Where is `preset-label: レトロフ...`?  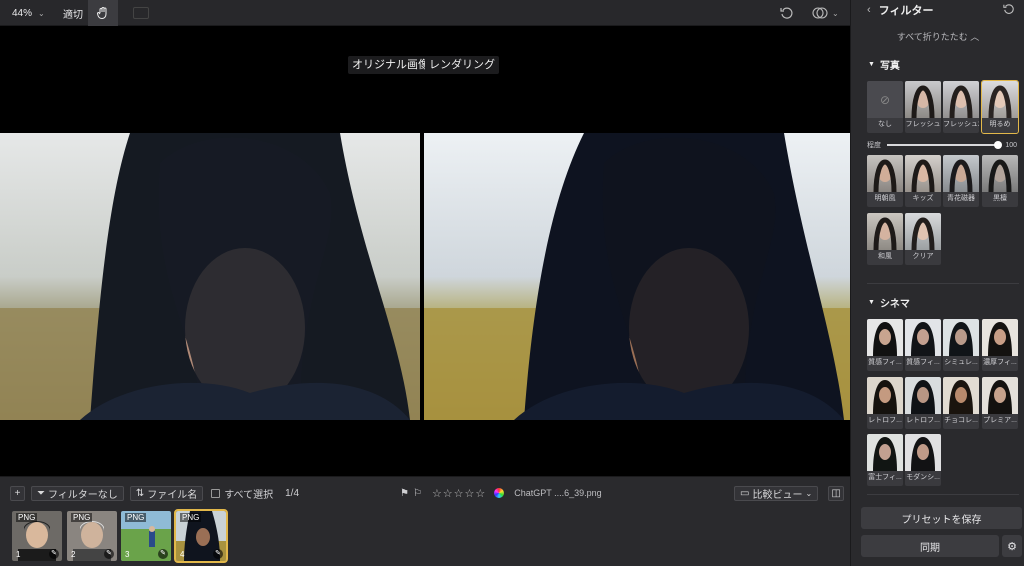 preset-label: レトロフ... is located at coordinates (923, 420).